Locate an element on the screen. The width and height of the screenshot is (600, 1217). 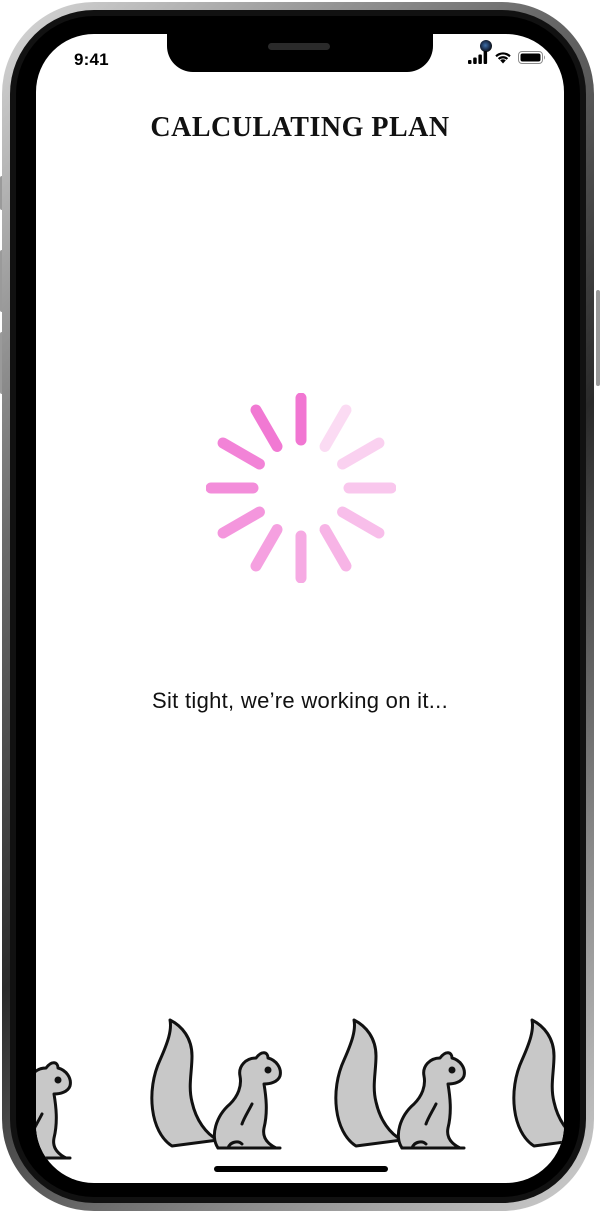
power-button is located at coordinates (598, 338).